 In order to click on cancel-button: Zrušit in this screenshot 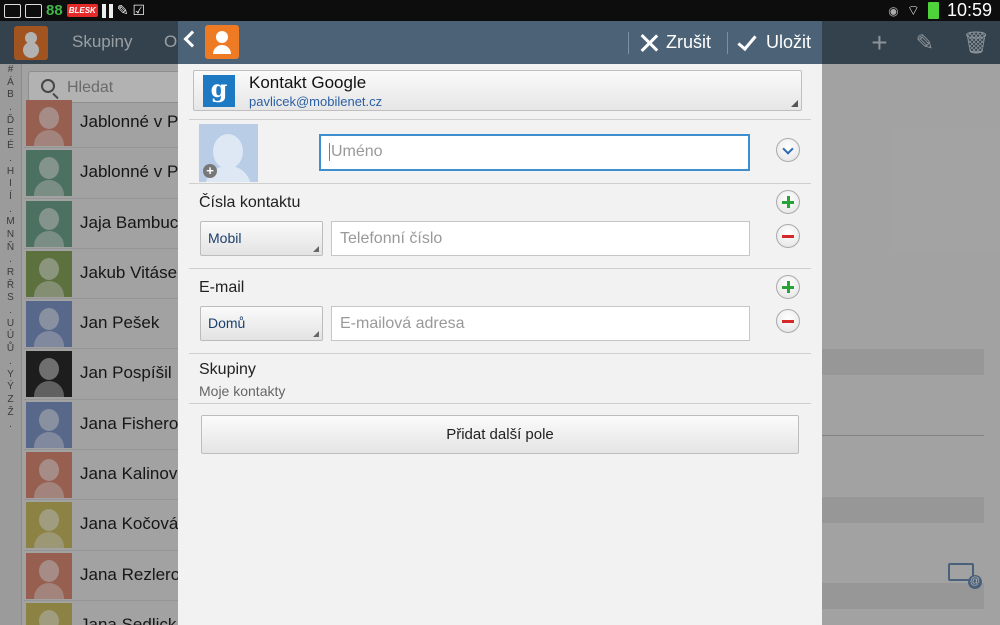, I will do `click(675, 42)`.